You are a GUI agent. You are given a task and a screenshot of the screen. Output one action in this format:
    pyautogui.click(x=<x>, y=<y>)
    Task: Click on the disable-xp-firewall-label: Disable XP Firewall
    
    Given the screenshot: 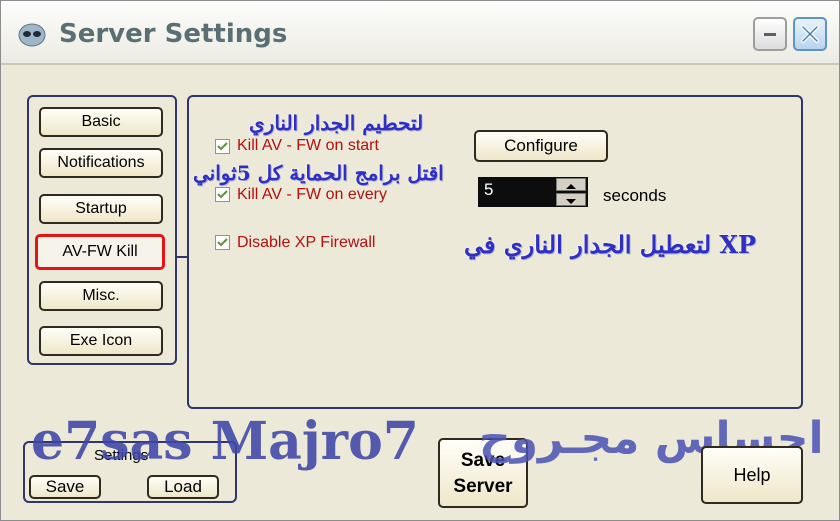 What is the action you would take?
    pyautogui.click(x=306, y=242)
    